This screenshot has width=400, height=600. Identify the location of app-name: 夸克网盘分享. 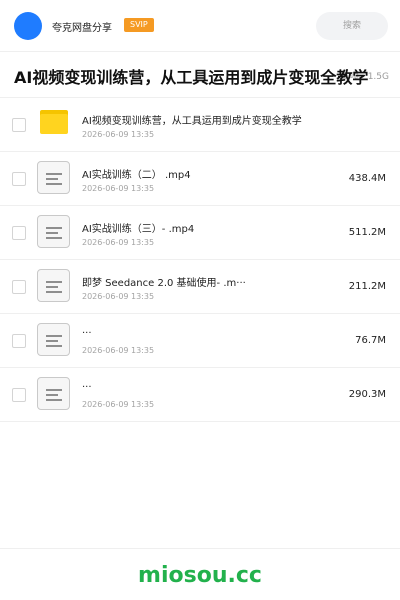
(82, 28).